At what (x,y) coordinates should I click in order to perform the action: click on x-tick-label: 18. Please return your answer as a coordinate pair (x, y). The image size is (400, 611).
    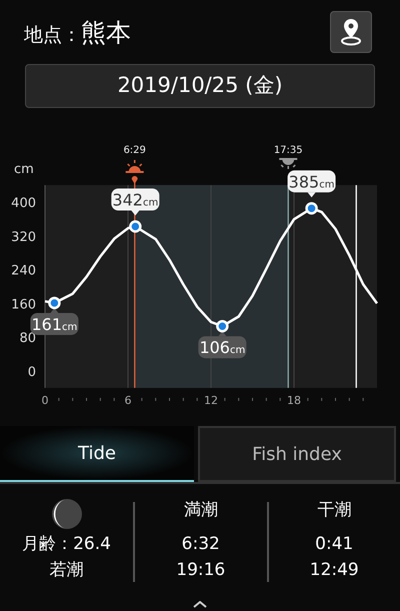
    Looking at the image, I should click on (294, 400).